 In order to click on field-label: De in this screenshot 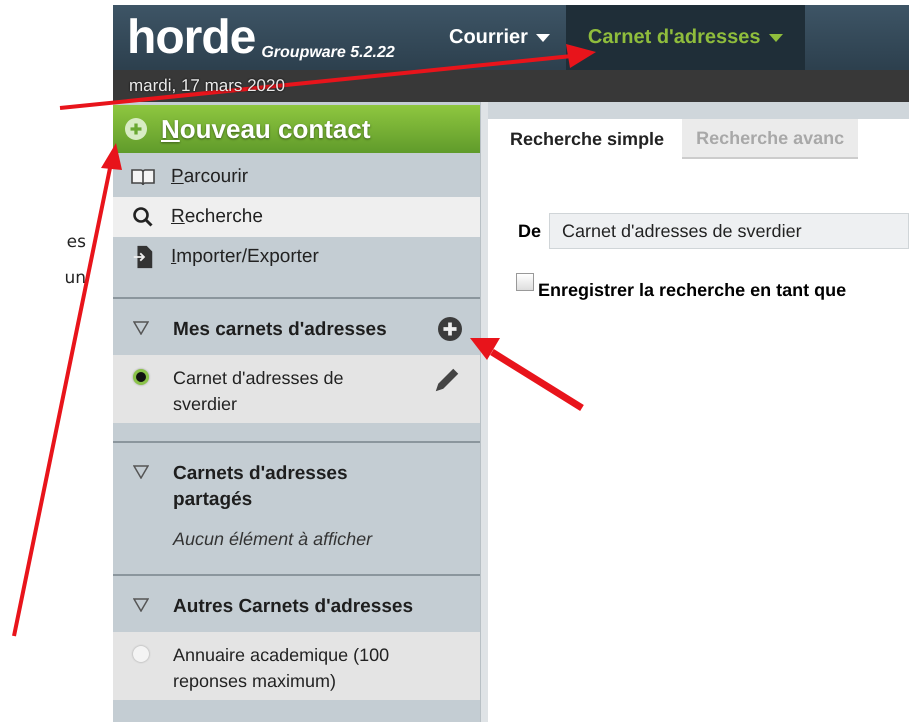, I will do `click(530, 231)`.